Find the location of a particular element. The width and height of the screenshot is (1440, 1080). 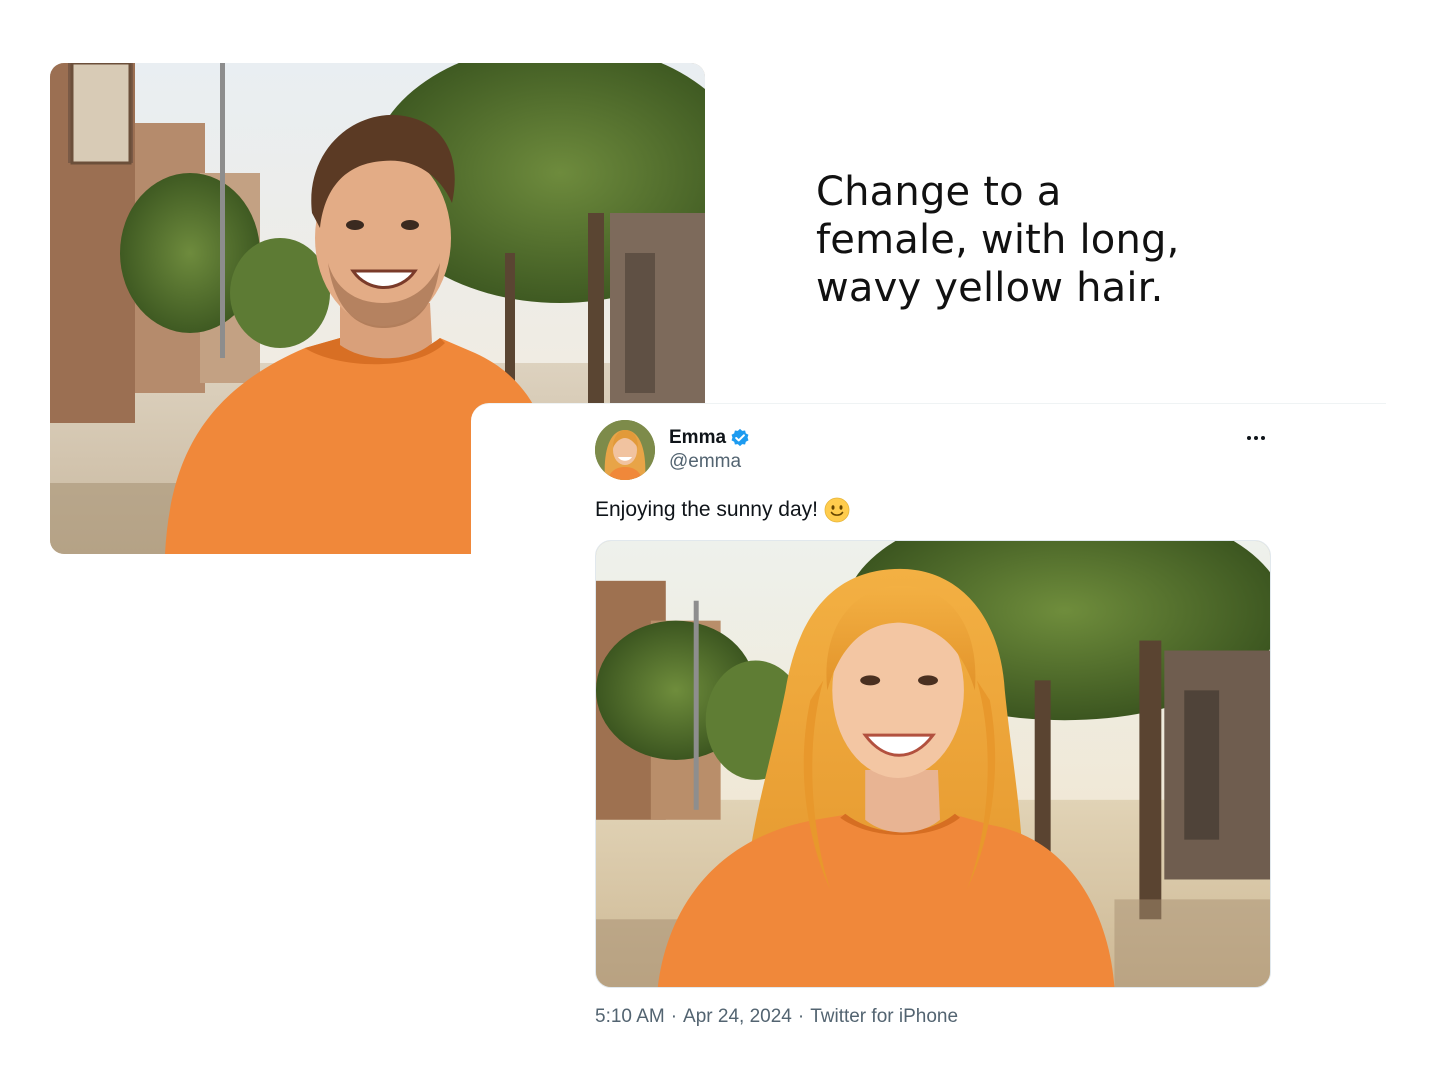

more-options-button is located at coordinates (1256, 438).